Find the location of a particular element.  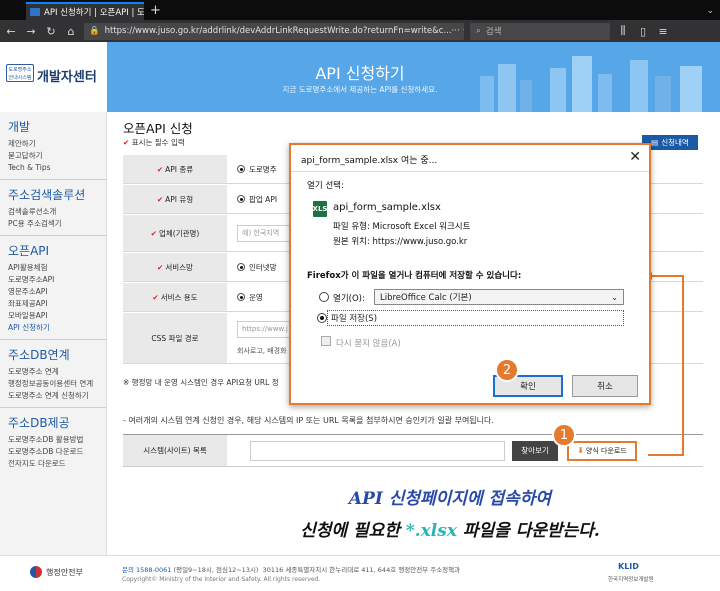

sidebar-item: PC용 주소검색기 is located at coordinates (53, 224).